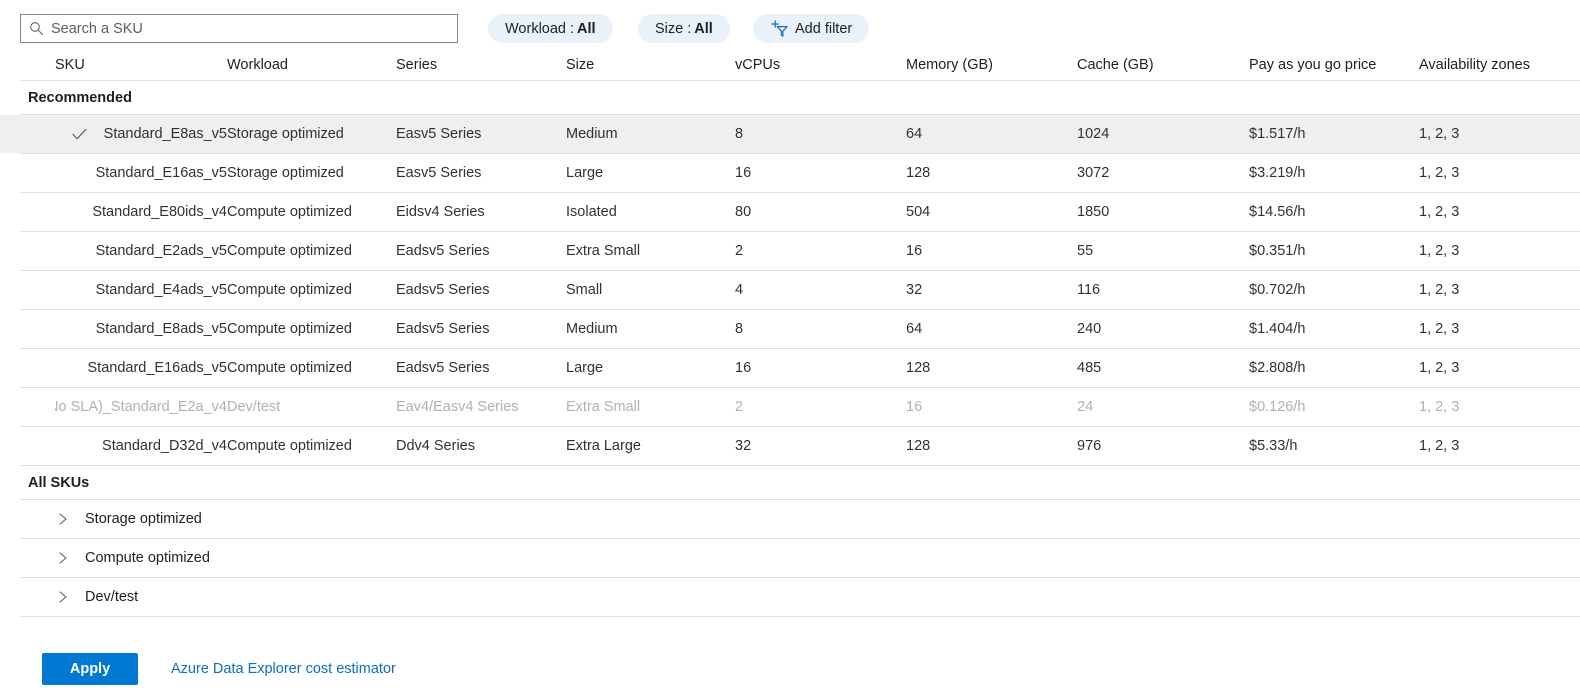 The image size is (1580, 697). What do you see at coordinates (1332, 65) in the screenshot?
I see `column-header-price: Pay as you go price` at bounding box center [1332, 65].